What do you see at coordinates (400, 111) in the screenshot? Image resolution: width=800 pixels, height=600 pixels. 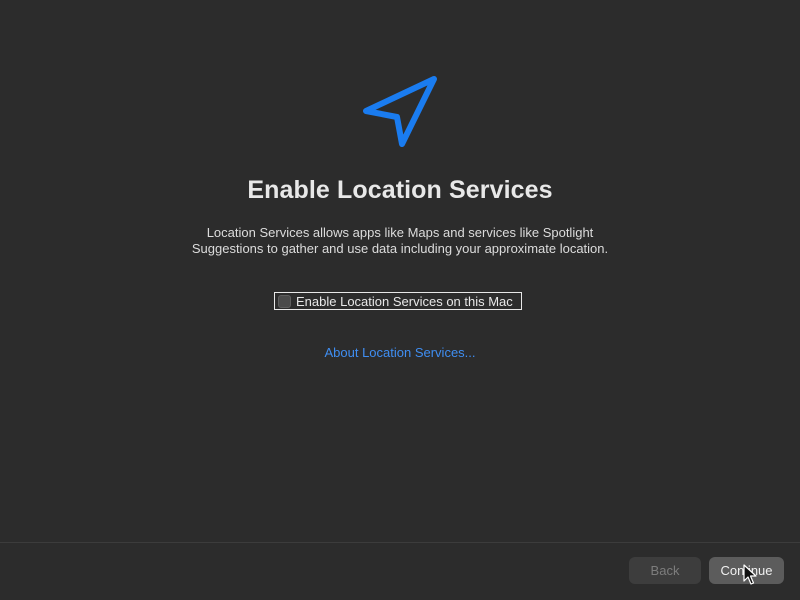 I see `location-arrow-icon` at bounding box center [400, 111].